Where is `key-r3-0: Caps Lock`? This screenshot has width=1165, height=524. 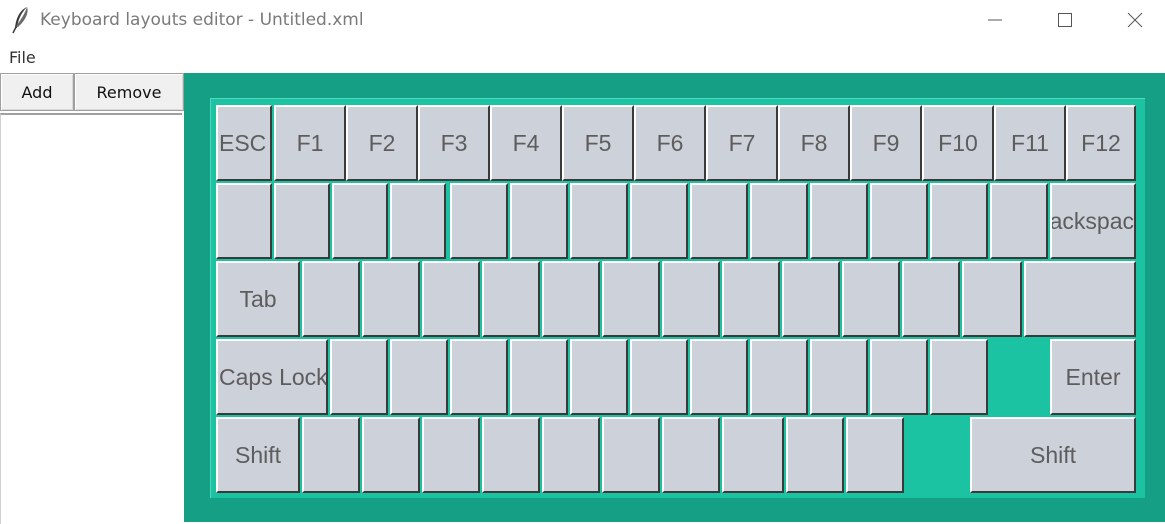
key-r3-0: Caps Lock is located at coordinates (272, 377).